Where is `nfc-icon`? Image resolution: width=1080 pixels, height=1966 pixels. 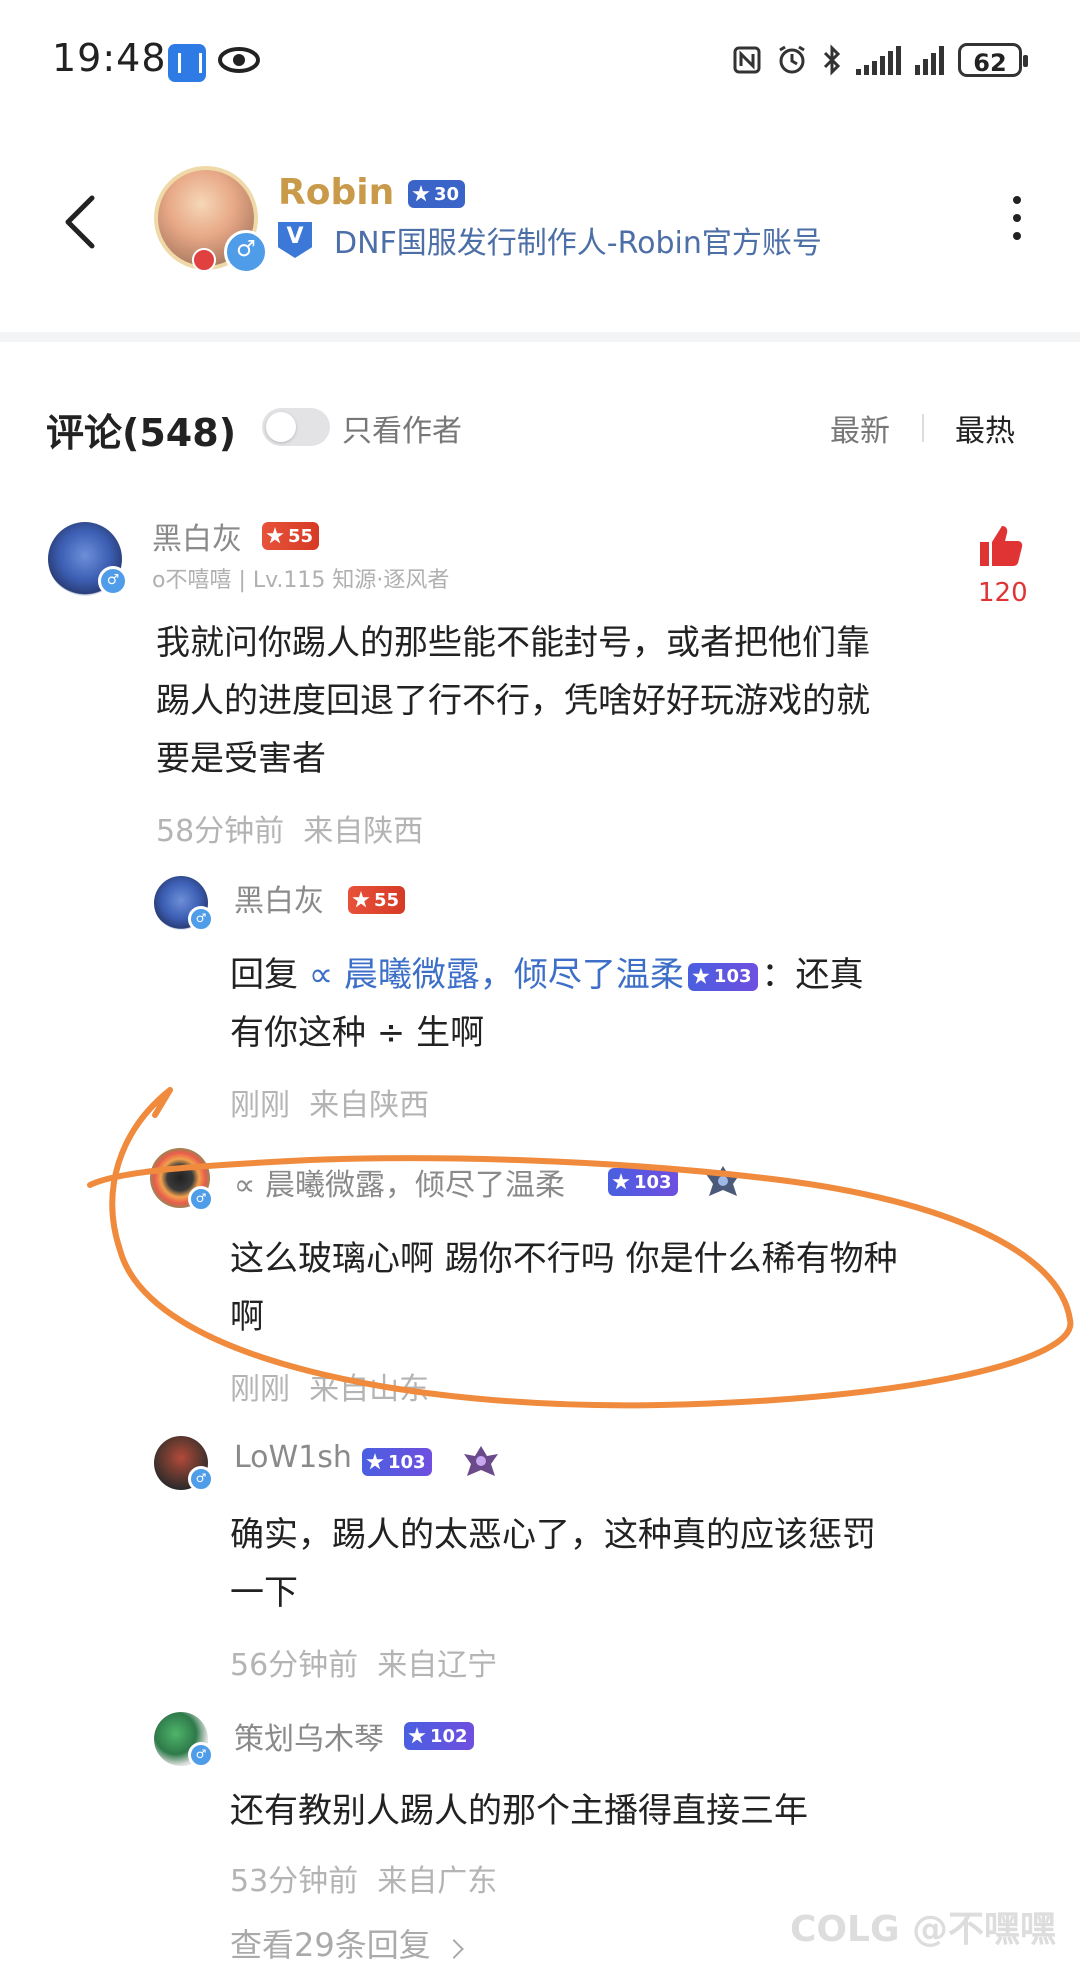
nfc-icon is located at coordinates (747, 60).